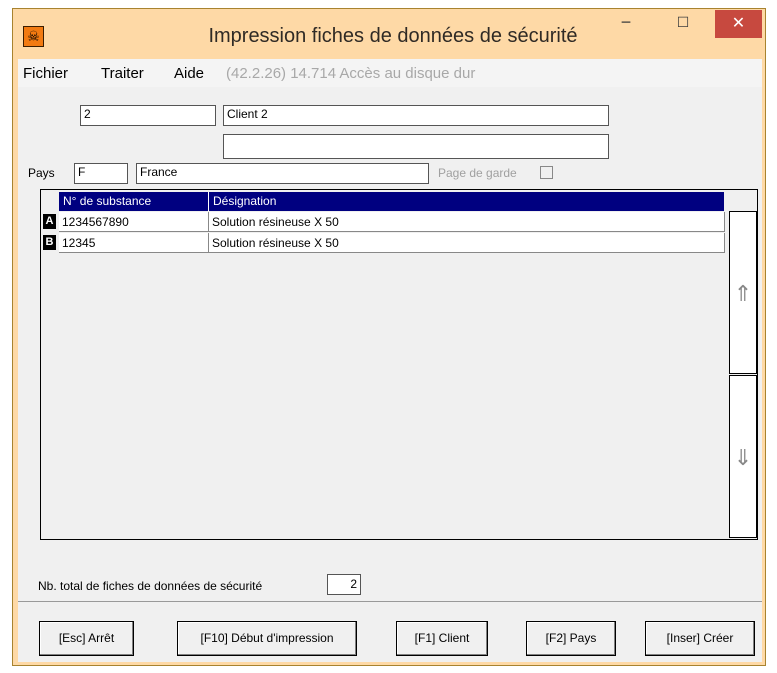 This screenshot has height=673, width=777. I want to click on scroll-up-button: ⇑, so click(743, 292).